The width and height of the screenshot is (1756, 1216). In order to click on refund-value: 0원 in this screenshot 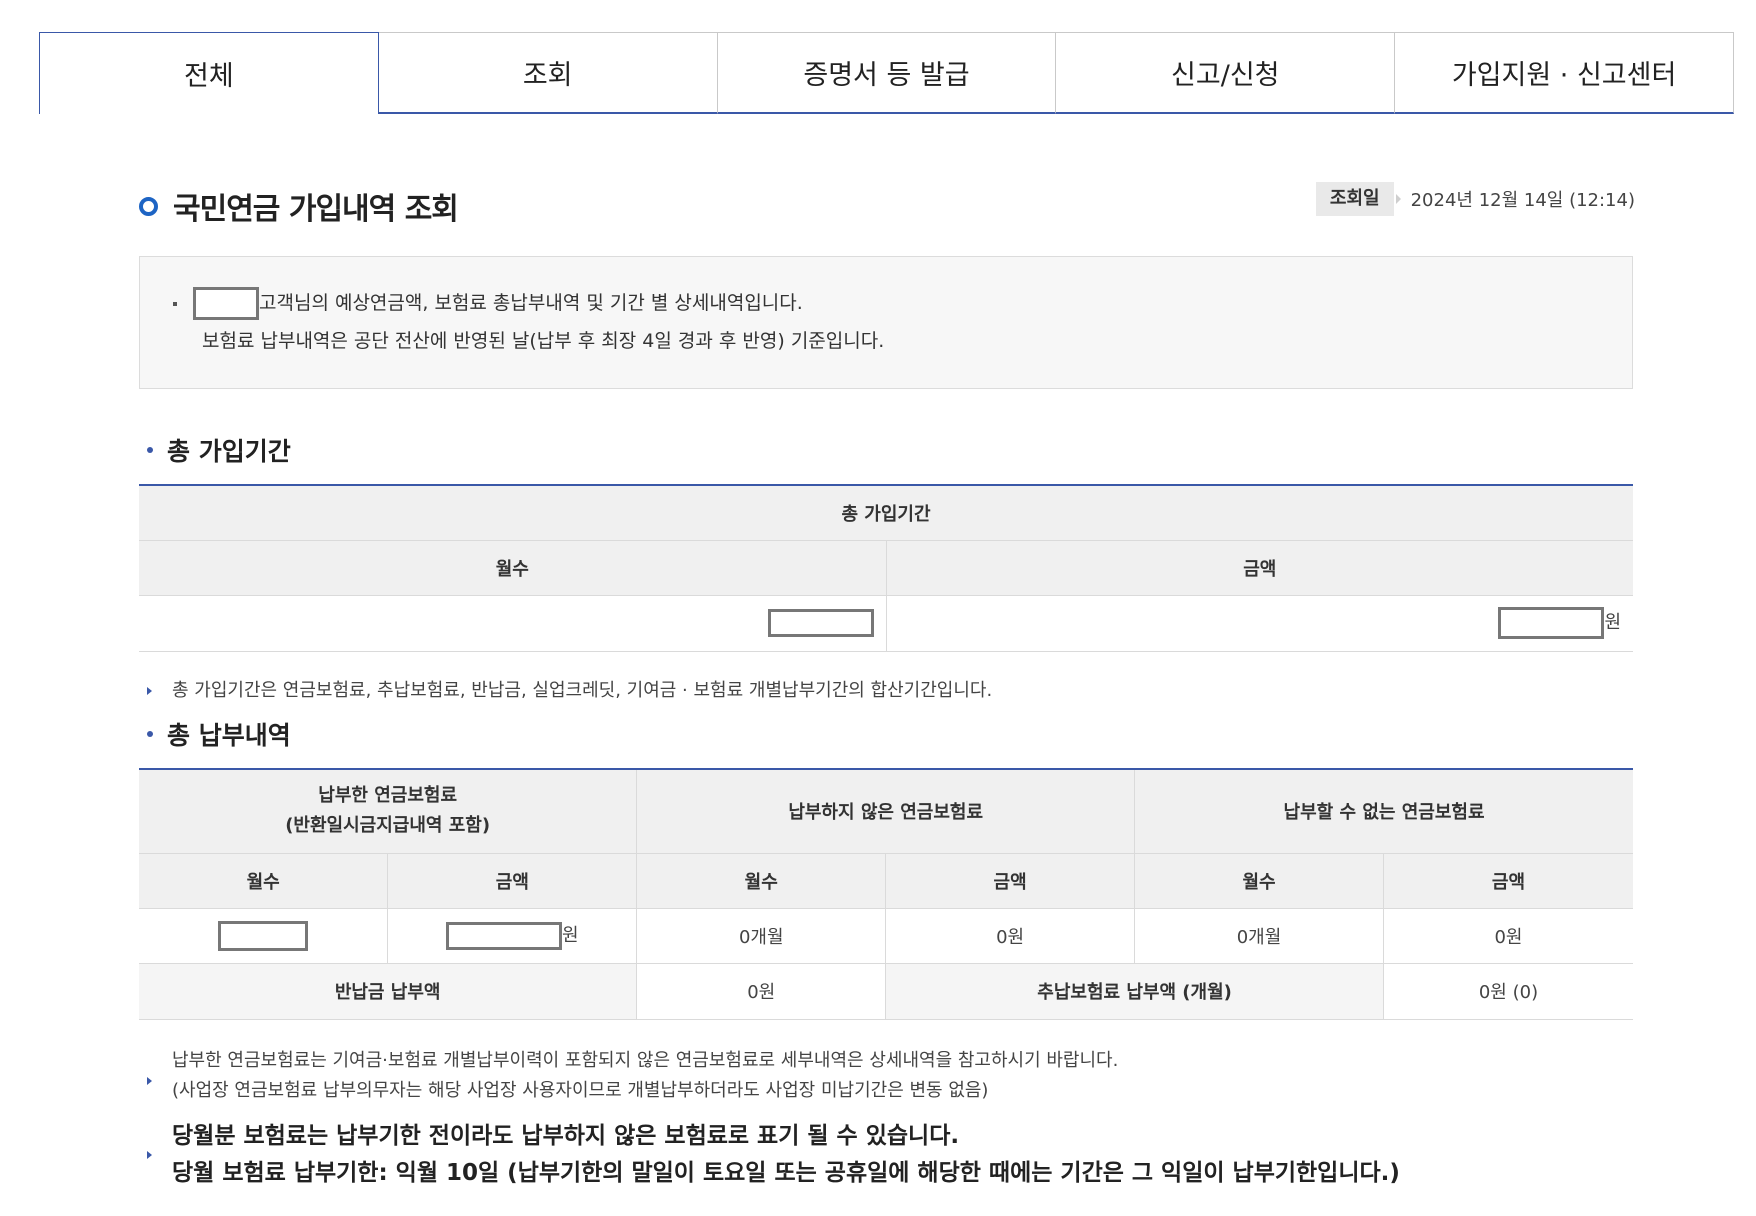, I will do `click(761, 991)`.